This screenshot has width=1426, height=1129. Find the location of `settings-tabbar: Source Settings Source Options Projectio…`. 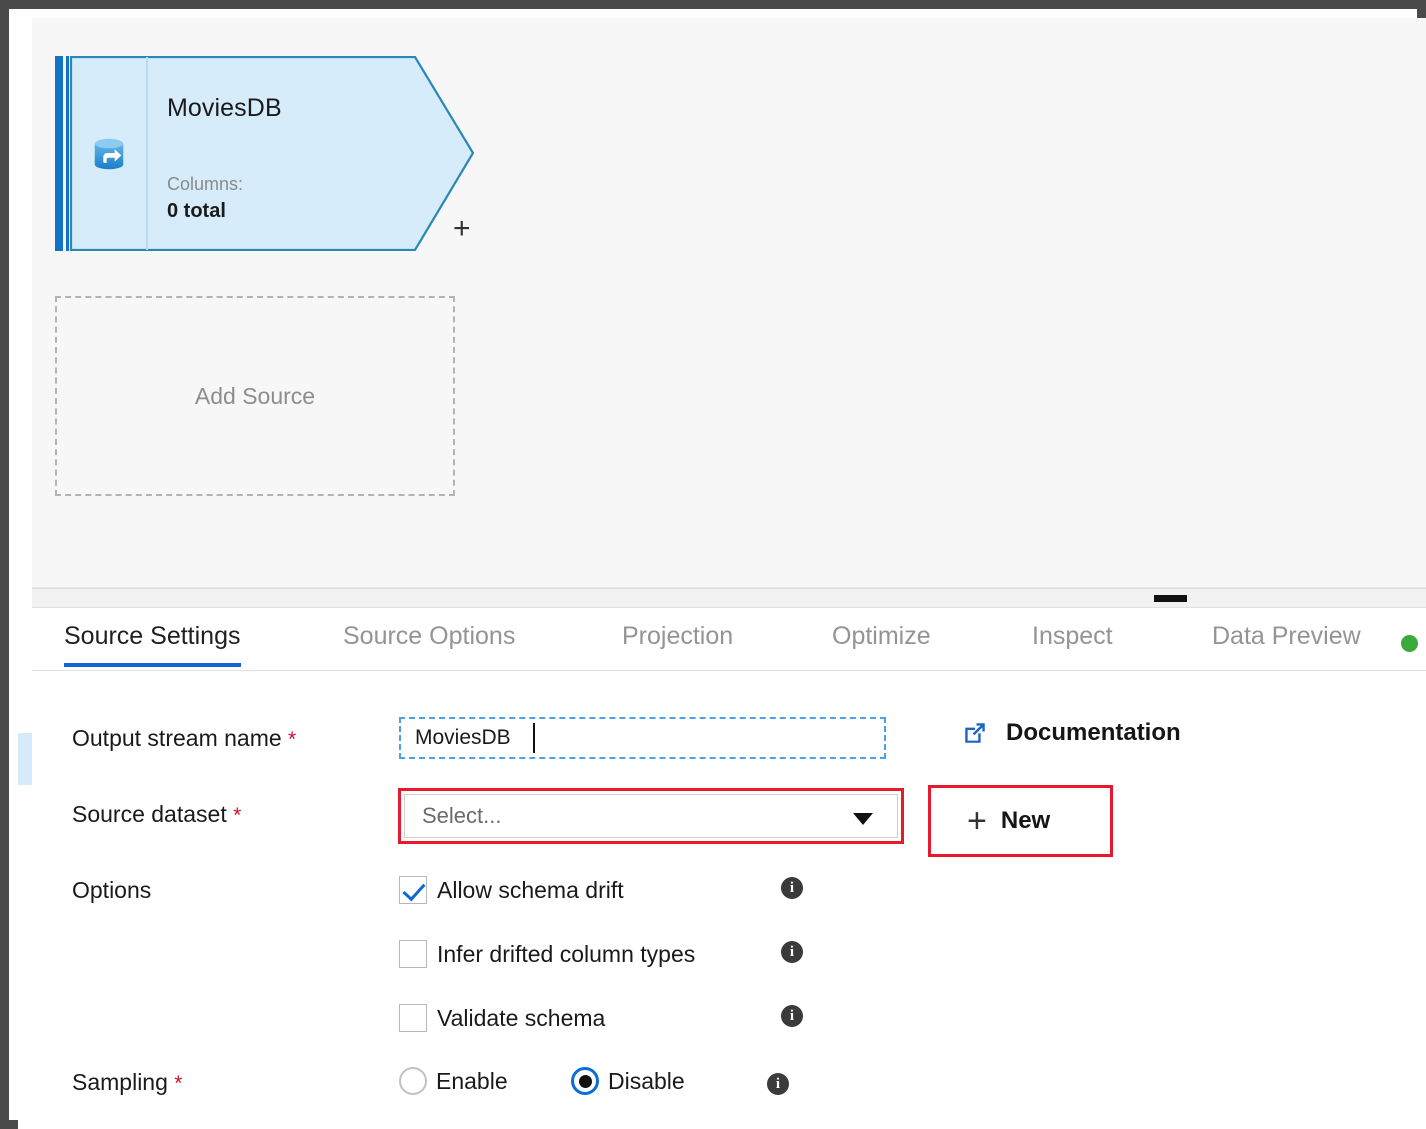

settings-tabbar: Source Settings Source Options Projectio… is located at coordinates (729, 639).